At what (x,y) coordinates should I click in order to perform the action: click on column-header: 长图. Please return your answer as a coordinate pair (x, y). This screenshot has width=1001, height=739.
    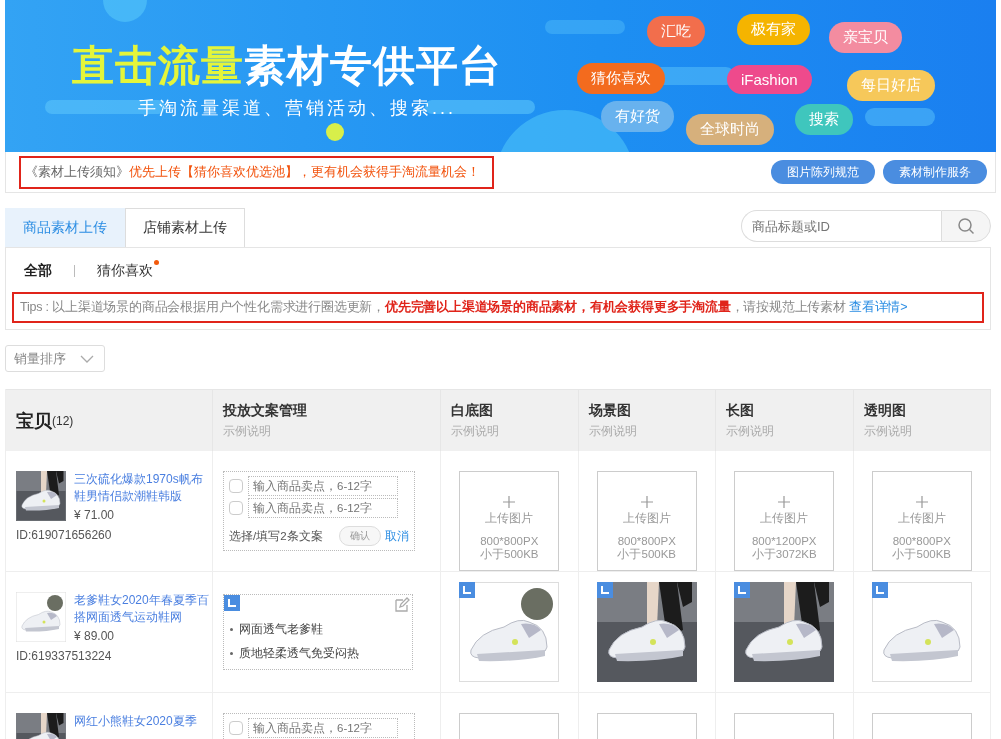
    Looking at the image, I should click on (740, 411).